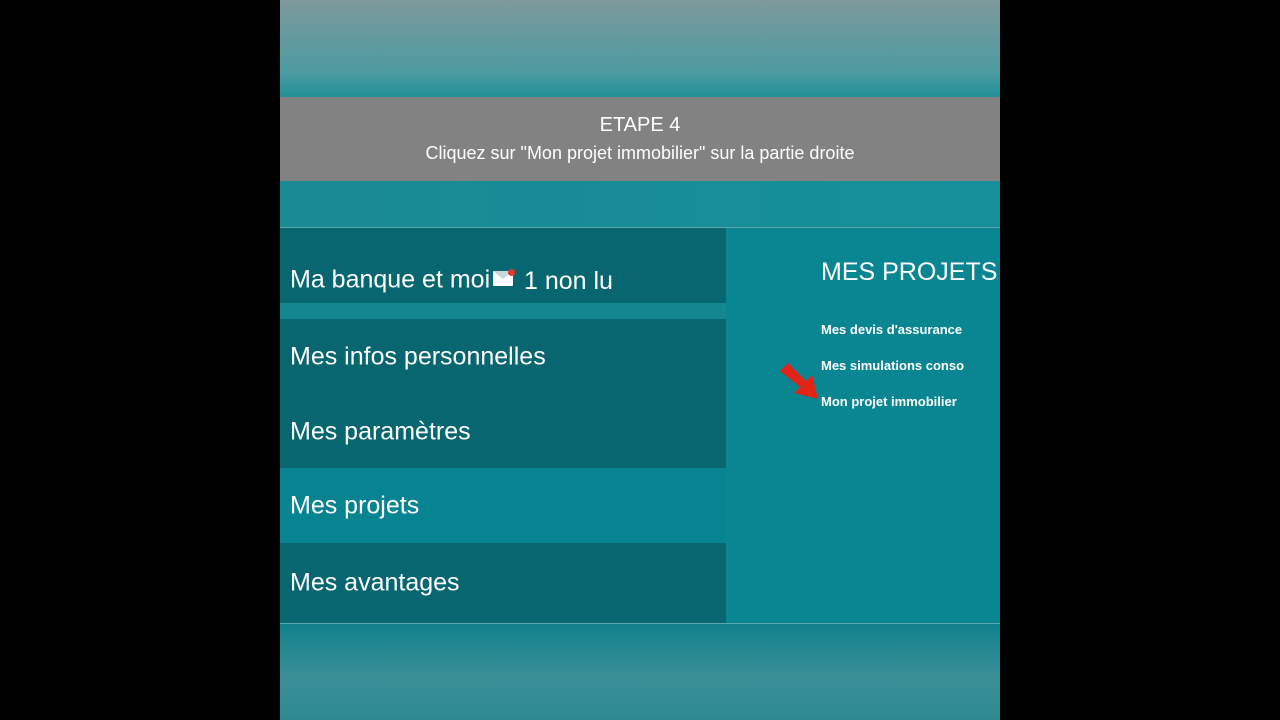 This screenshot has width=1280, height=720. I want to click on menu-item-label: Mes avantages, so click(375, 582).